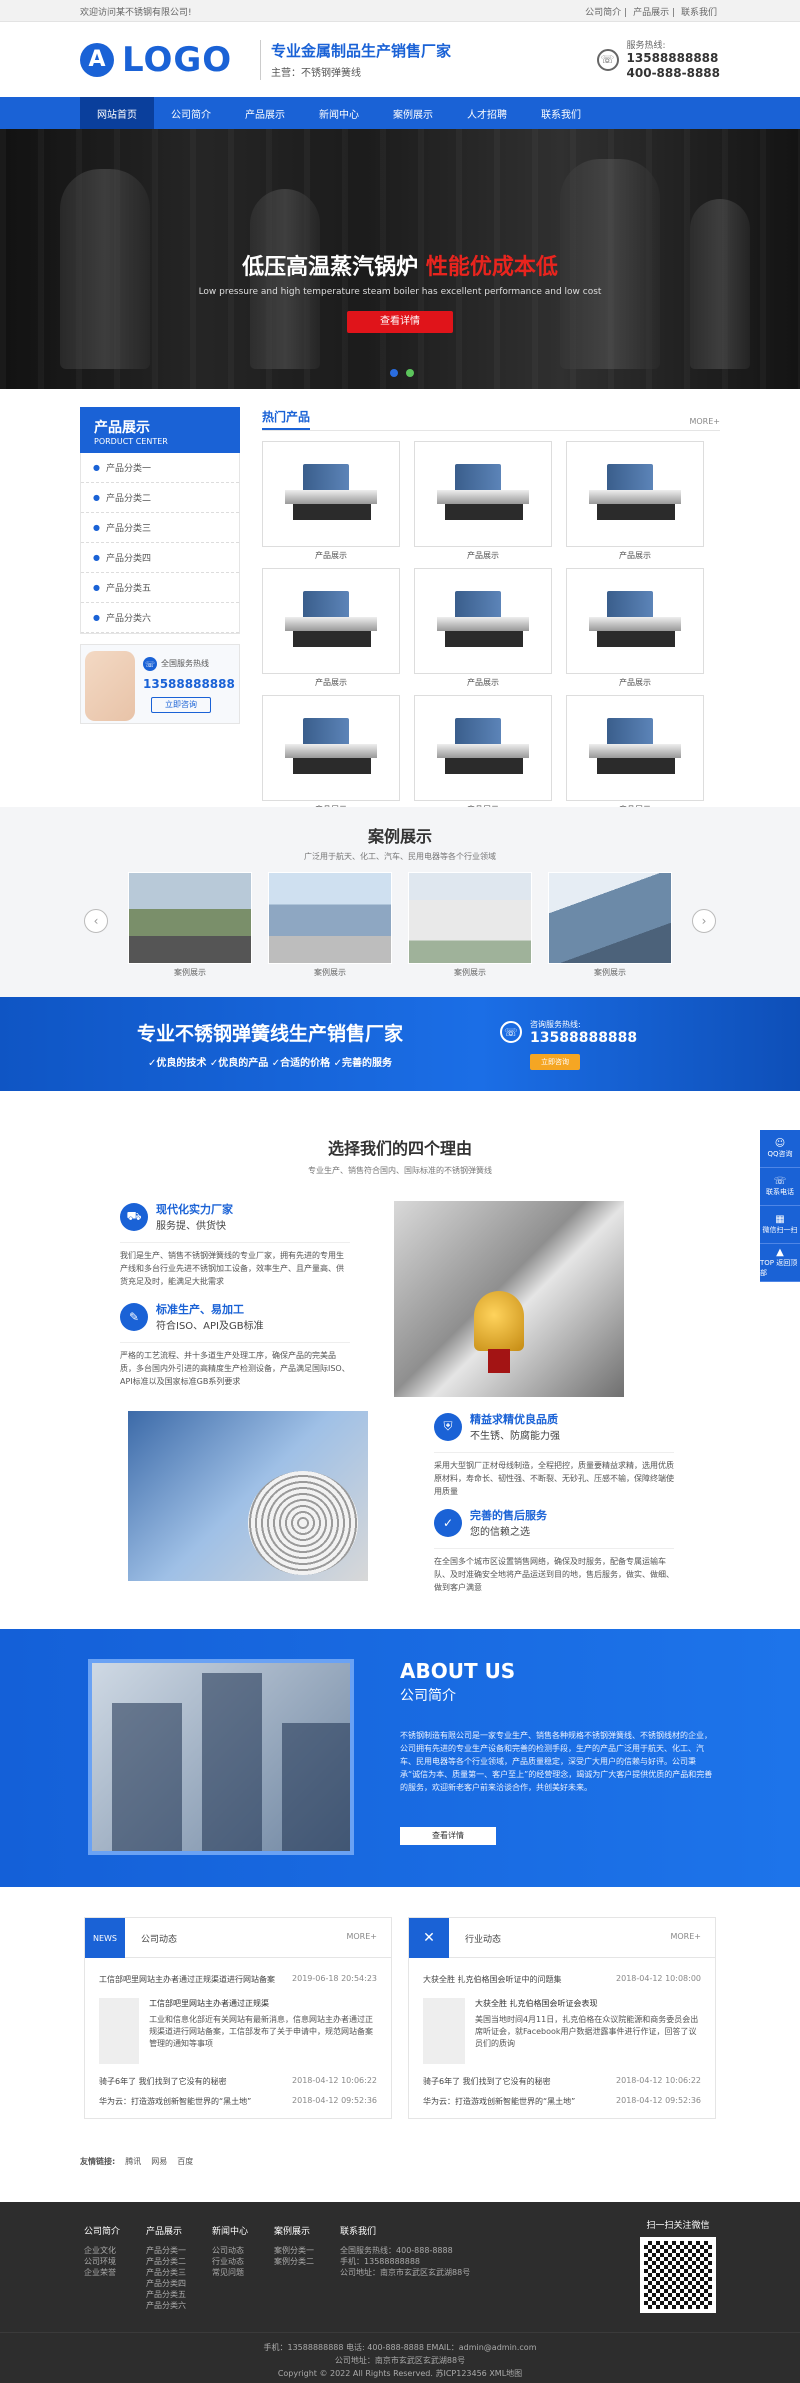 This screenshot has height=2383, width=800. What do you see at coordinates (487, 113) in the screenshot?
I see `nav-jobs: 人才招聘` at bounding box center [487, 113].